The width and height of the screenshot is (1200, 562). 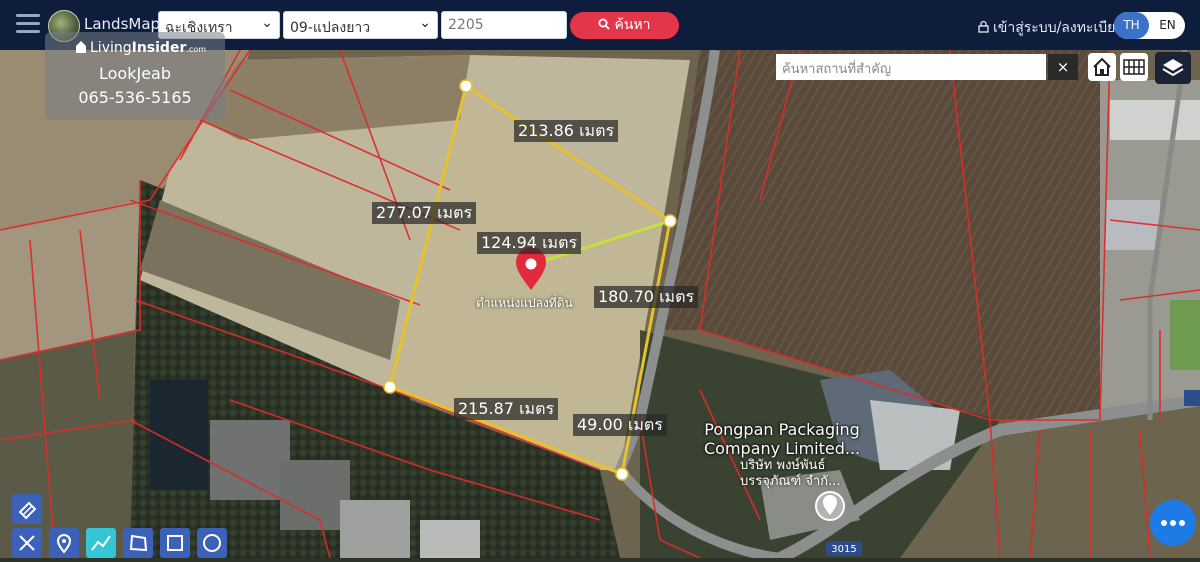 What do you see at coordinates (135, 97) in the screenshot?
I see `agent-phone: 065-536-5165` at bounding box center [135, 97].